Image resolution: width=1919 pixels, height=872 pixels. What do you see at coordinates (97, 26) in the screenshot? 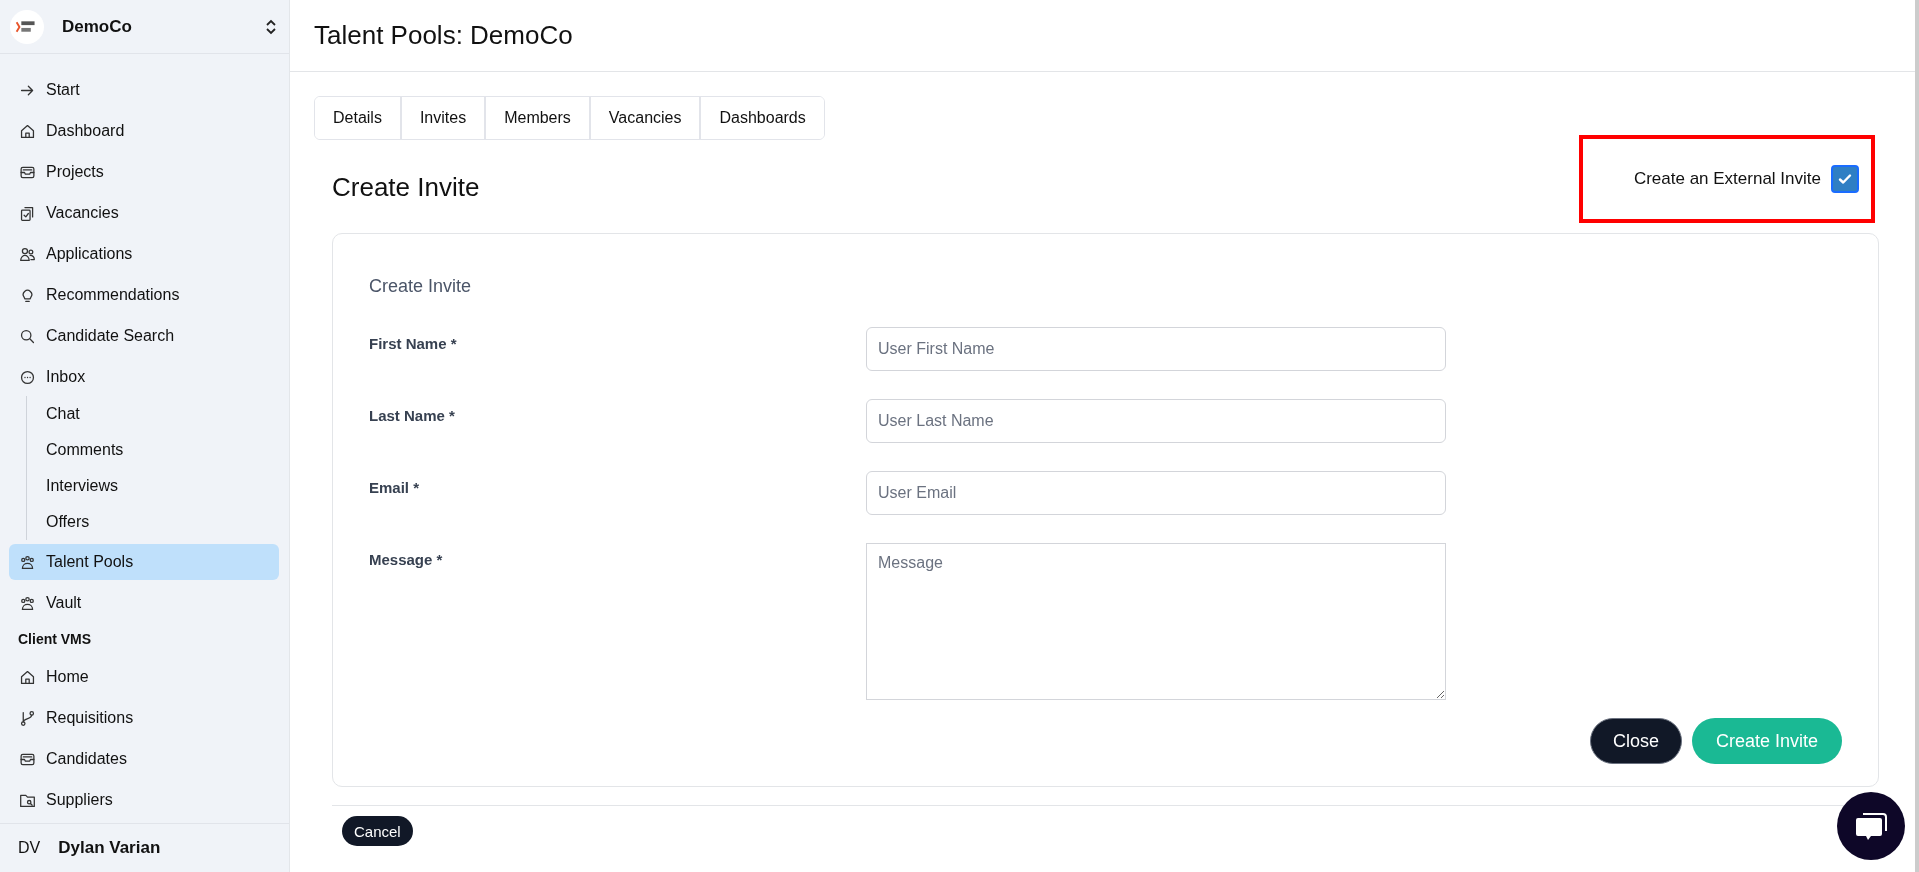
I see `org-name: DemoCo` at bounding box center [97, 26].